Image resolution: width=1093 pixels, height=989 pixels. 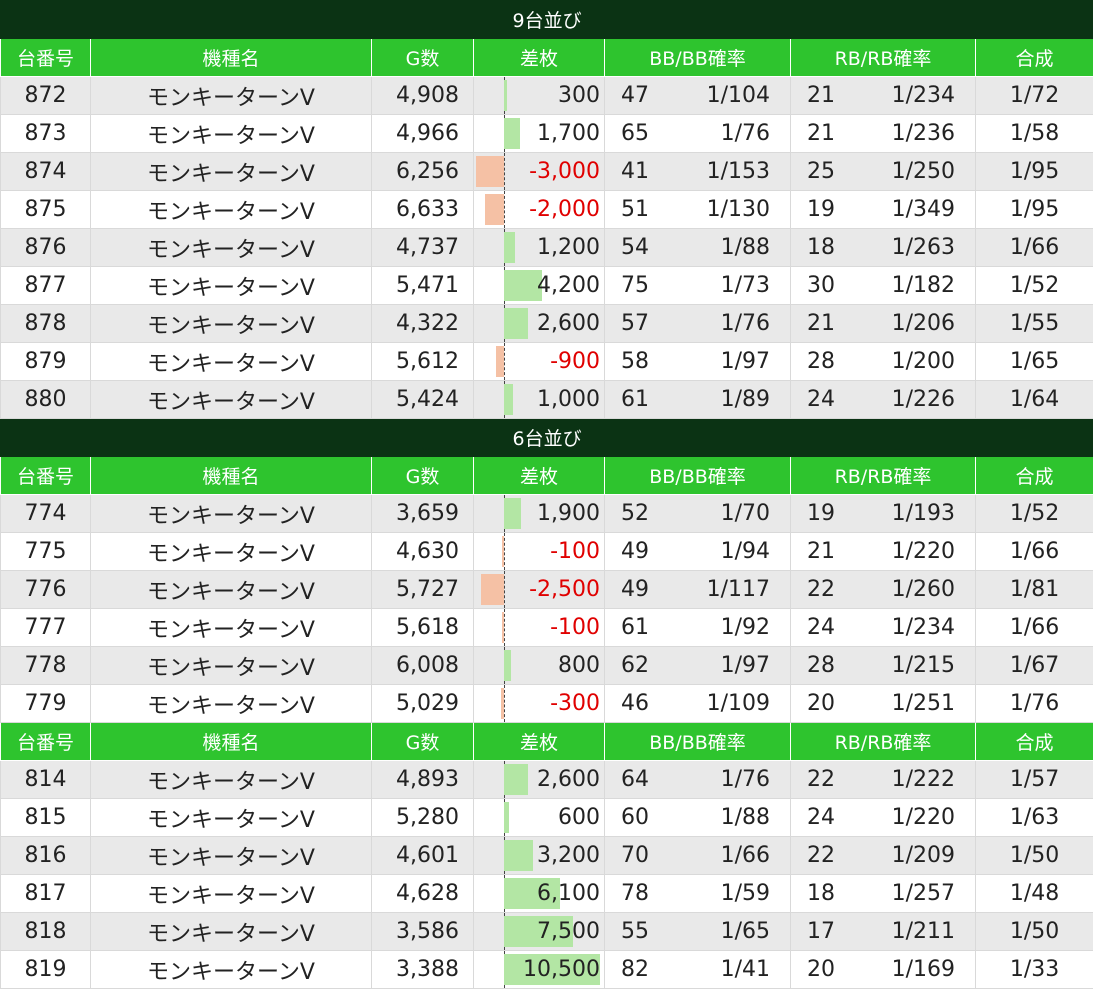 I want to click on table-row: 874モンキーターンV6,256-3,000411/153251/2501/95, so click(x=547, y=172).